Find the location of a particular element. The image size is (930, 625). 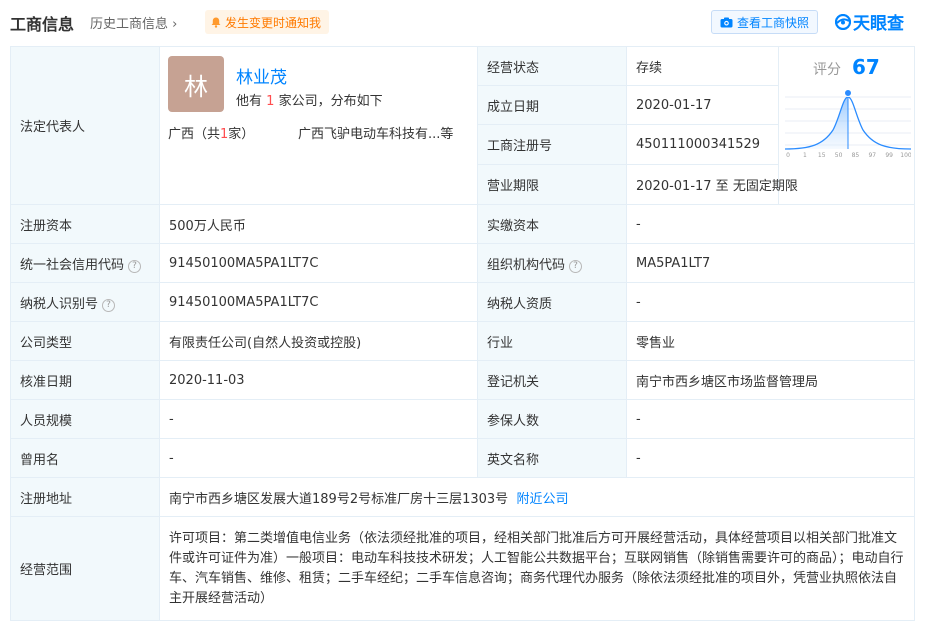

status-value: 存续 is located at coordinates (702, 66).